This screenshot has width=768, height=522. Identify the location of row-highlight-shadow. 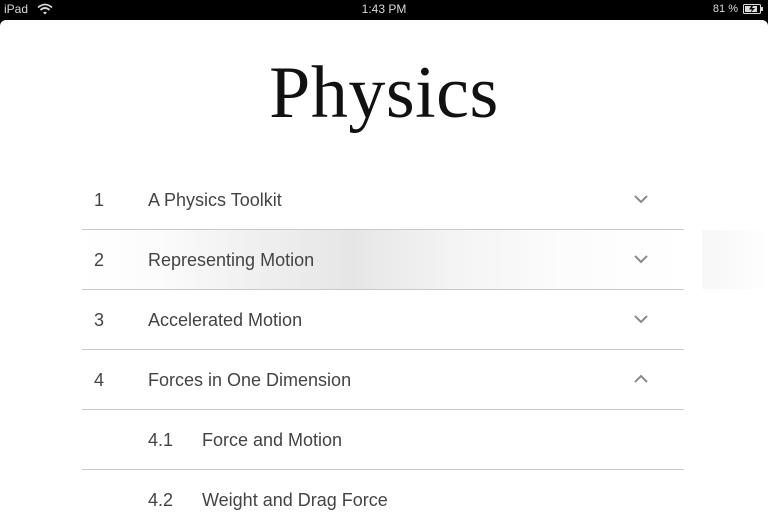
(735, 259).